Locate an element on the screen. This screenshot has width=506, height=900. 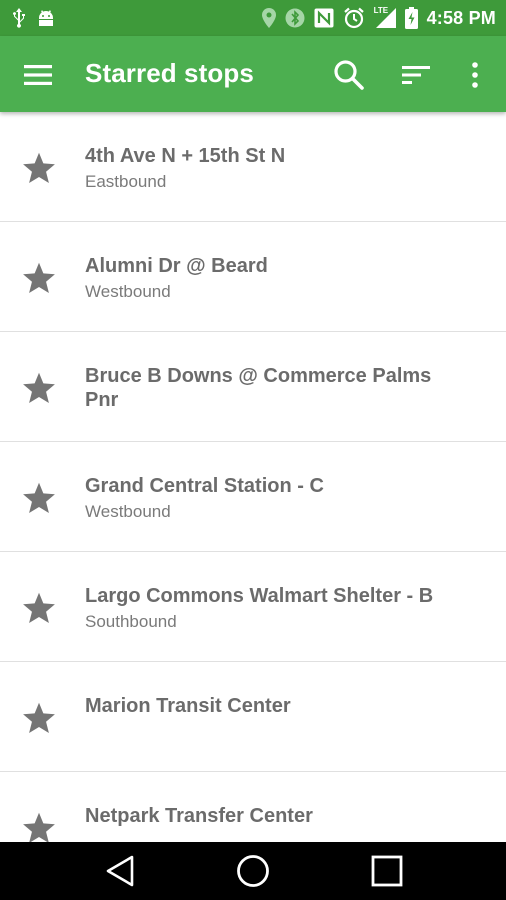
stop-name: Netpark Transfer Center is located at coordinates (199, 816).